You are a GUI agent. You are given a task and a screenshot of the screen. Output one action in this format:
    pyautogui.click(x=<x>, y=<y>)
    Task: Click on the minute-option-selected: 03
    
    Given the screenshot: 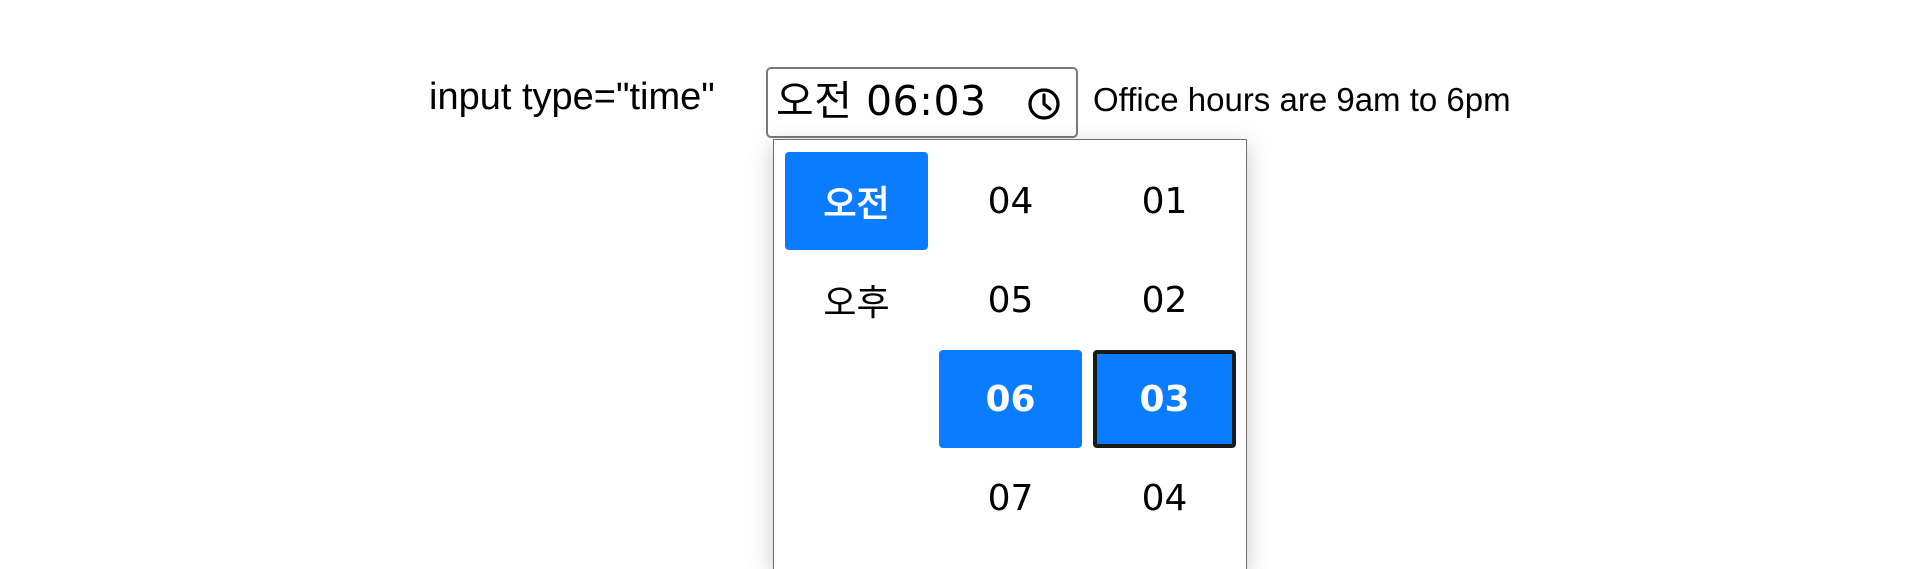 What is the action you would take?
    pyautogui.click(x=1164, y=399)
    